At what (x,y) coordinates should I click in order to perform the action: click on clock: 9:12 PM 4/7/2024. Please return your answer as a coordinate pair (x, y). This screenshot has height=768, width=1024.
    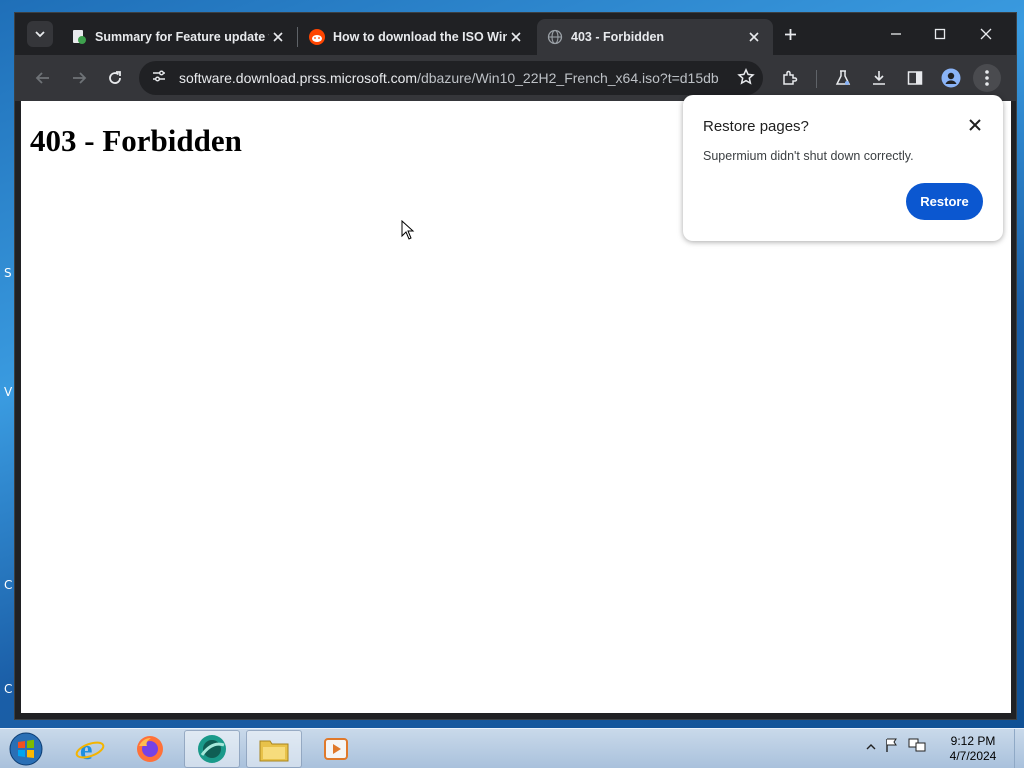
    Looking at the image, I should click on (973, 749).